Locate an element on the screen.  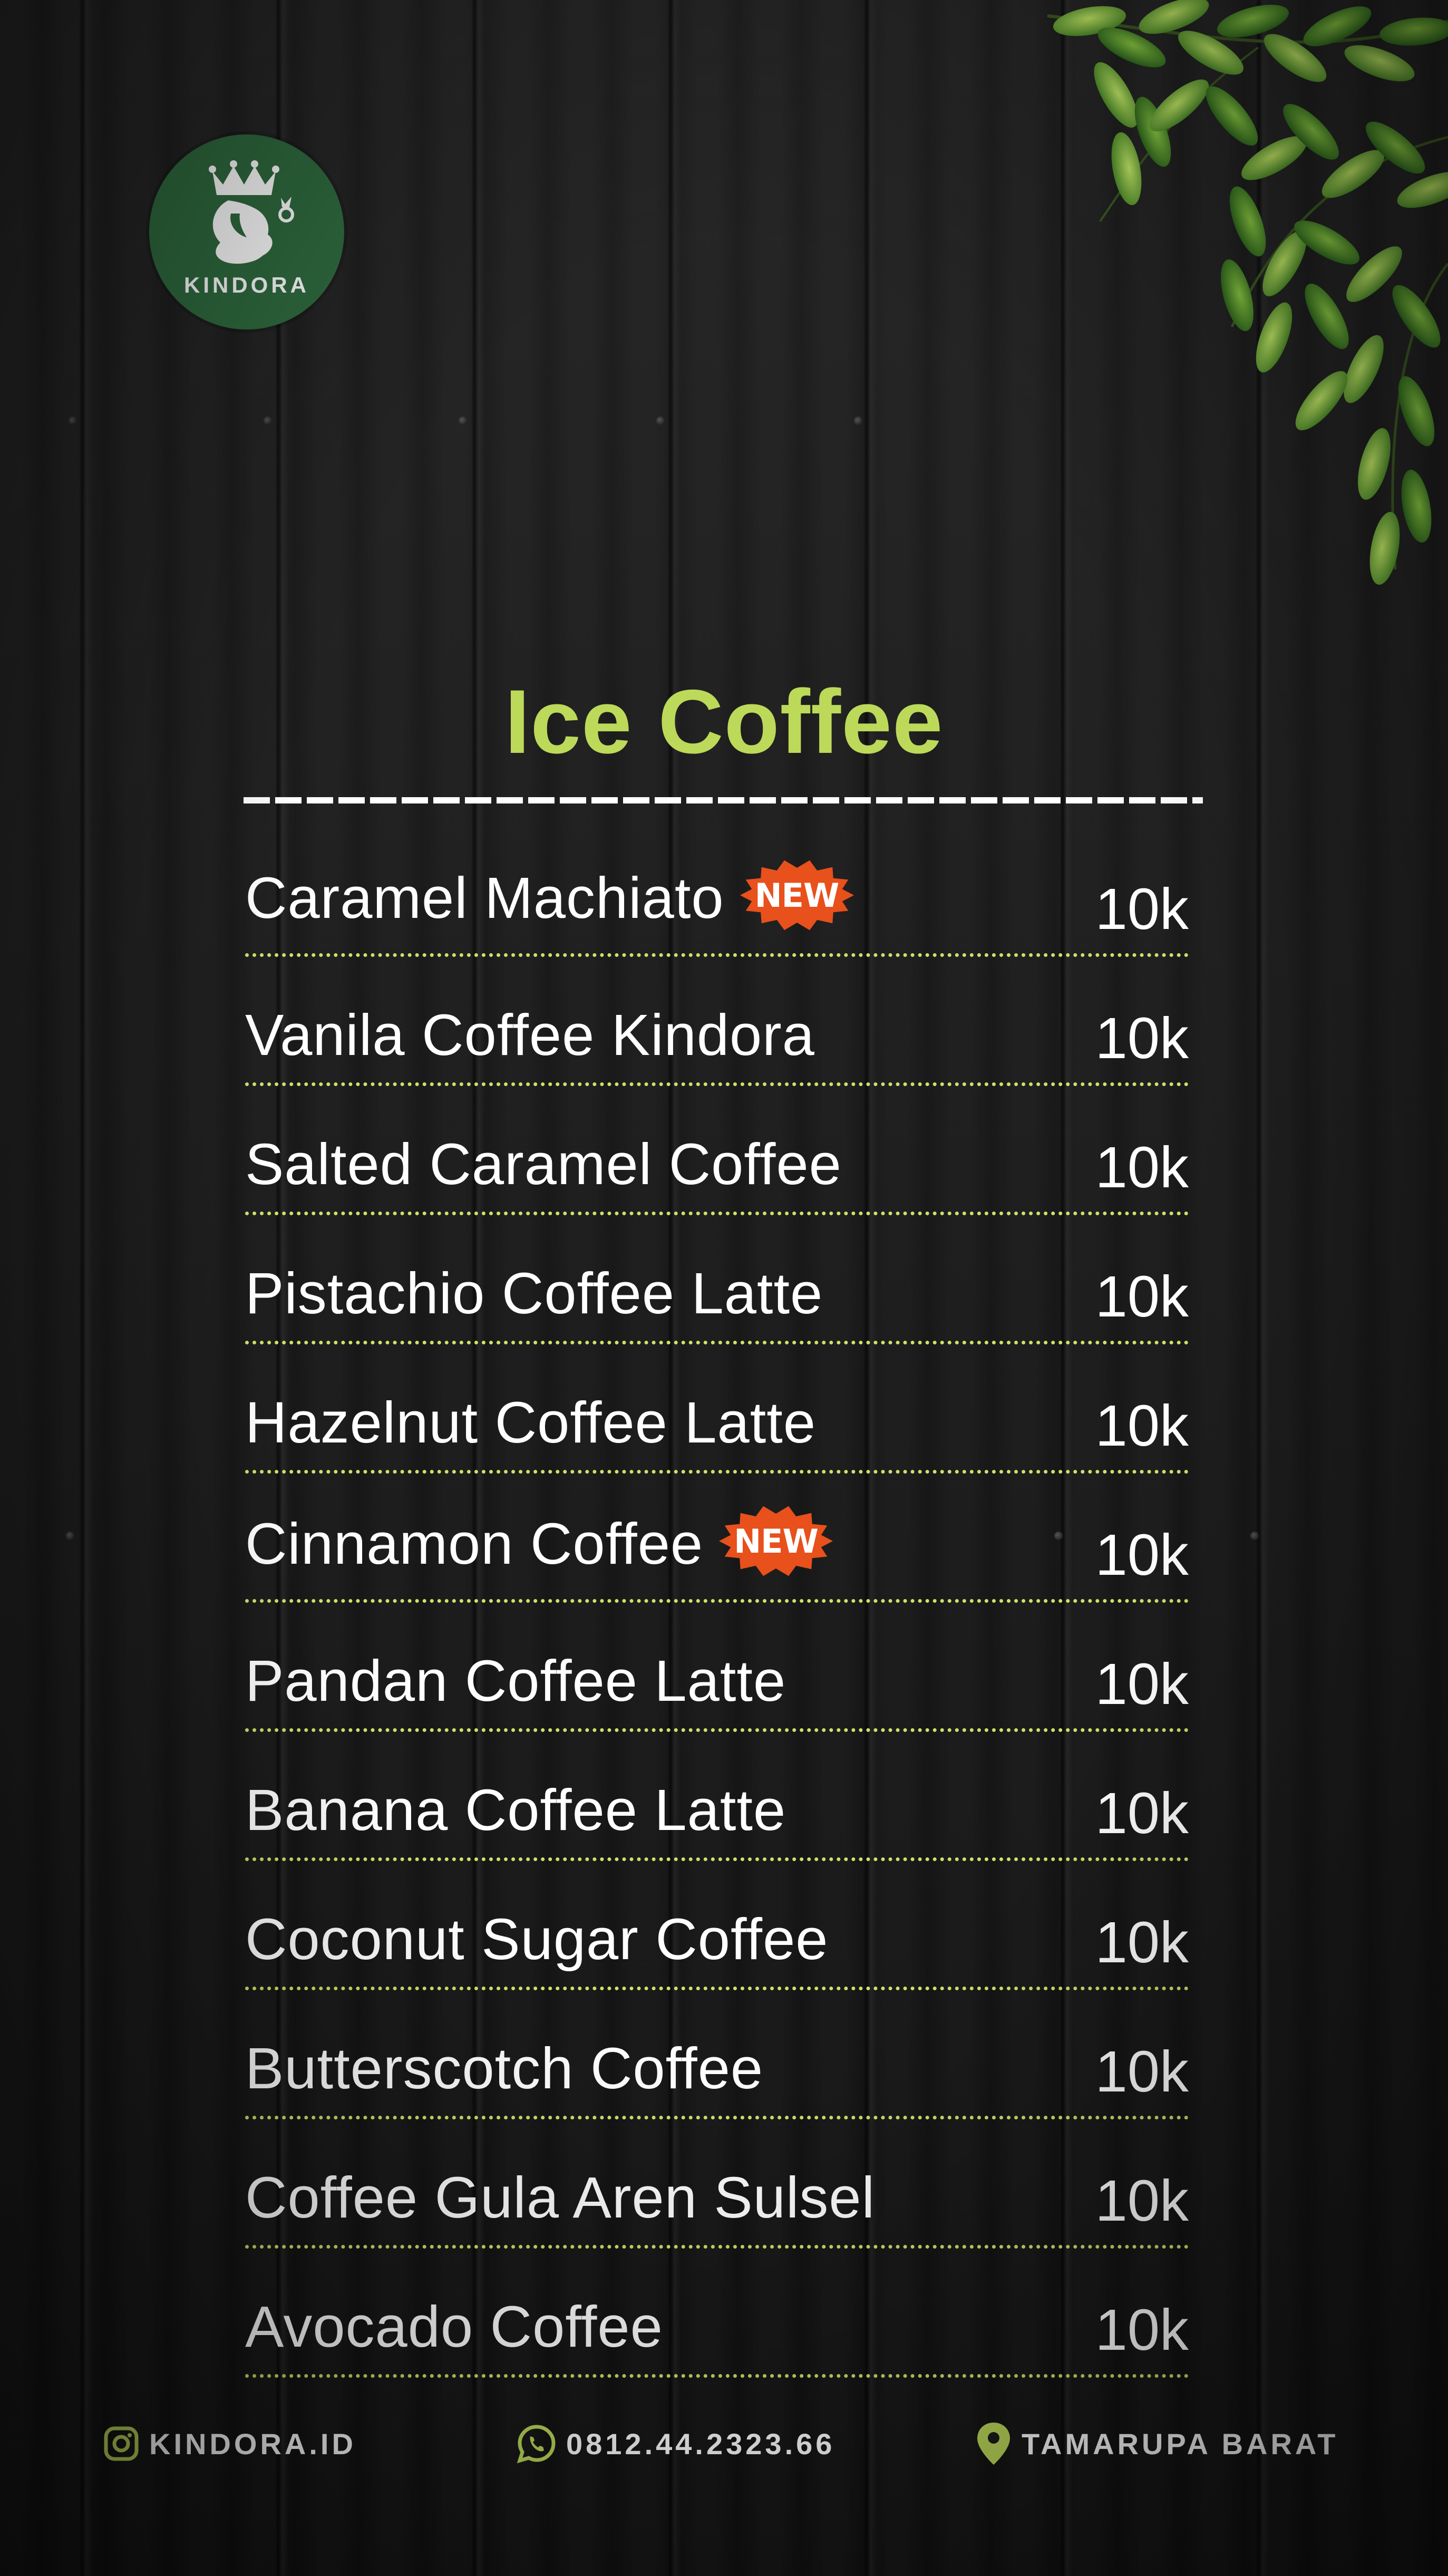
menu-item-label: Coconut Sugar Coffee is located at coordinates (537, 1939).